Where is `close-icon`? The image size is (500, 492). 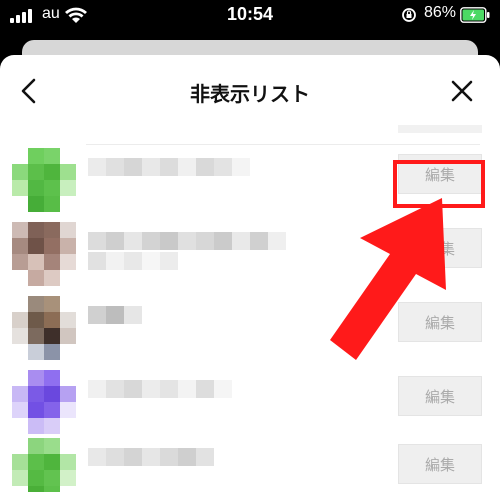 close-icon is located at coordinates (462, 91).